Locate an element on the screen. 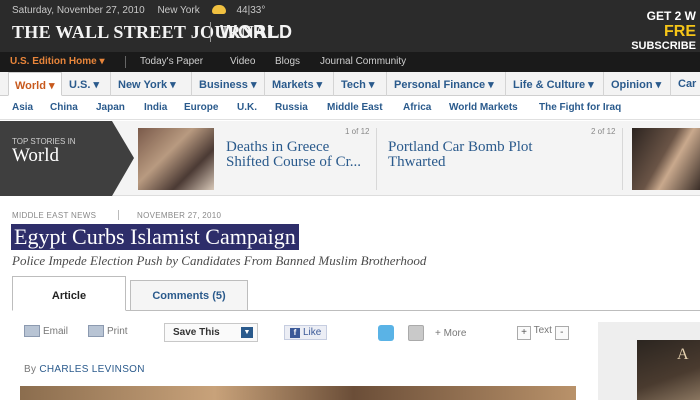 The width and height of the screenshot is (700, 400). weather-city: New York is located at coordinates (178, 10).